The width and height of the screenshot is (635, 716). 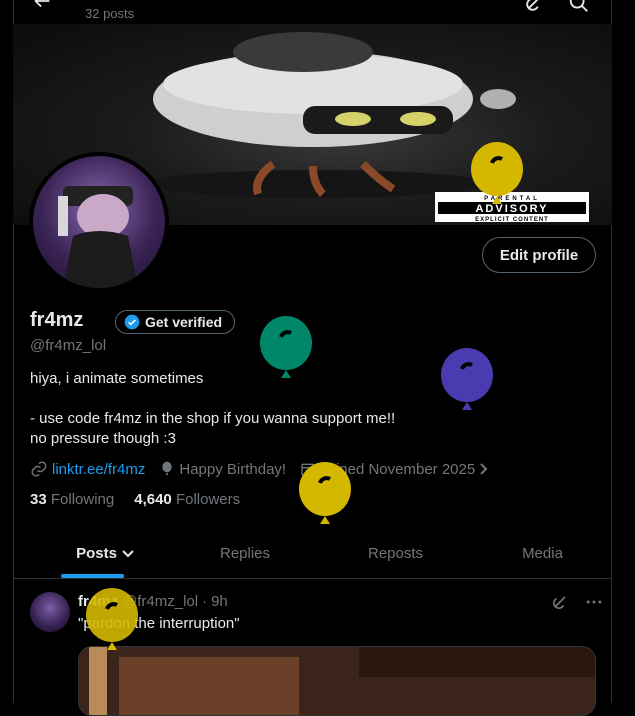 I want to click on birthday-text: Happy Birthday!, so click(x=233, y=469).